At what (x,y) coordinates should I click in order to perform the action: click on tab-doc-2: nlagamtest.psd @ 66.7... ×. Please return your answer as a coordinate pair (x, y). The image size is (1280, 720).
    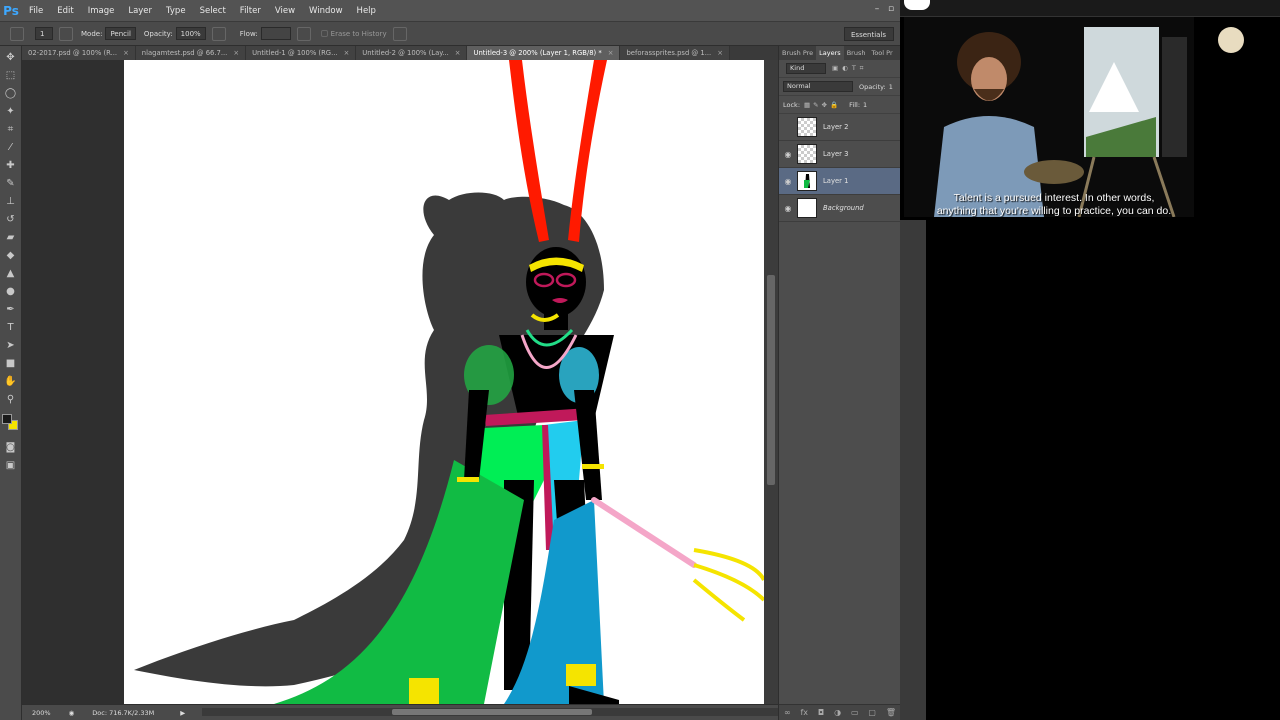
    Looking at the image, I should click on (191, 53).